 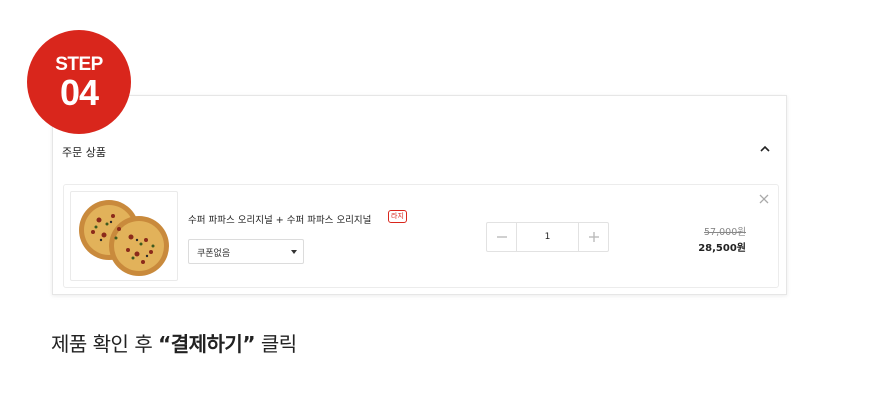 What do you see at coordinates (275, 344) in the screenshot?
I see `caption-suffix: 클릭` at bounding box center [275, 344].